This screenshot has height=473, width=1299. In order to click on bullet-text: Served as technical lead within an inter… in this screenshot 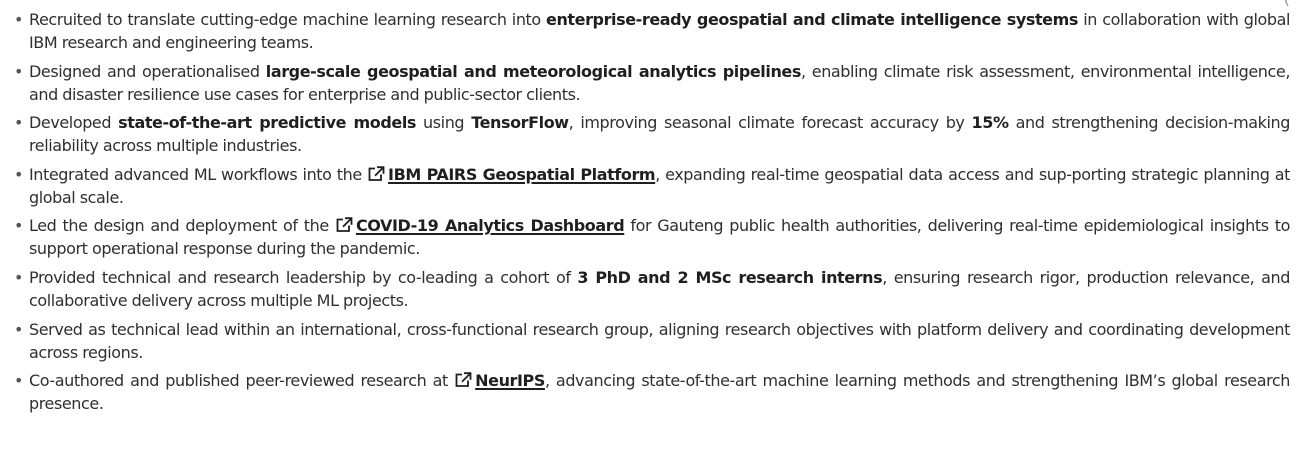, I will do `click(659, 340)`.